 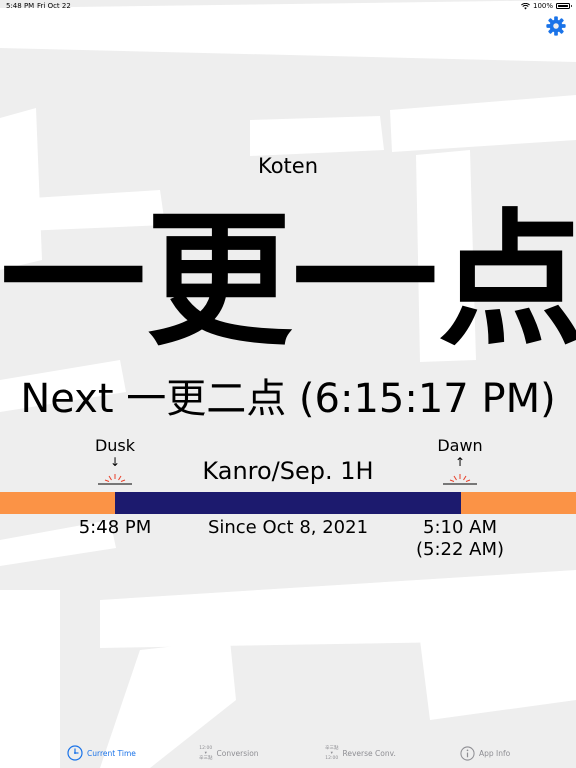 I want to click on tab-app-info-label: App Info, so click(x=495, y=753).